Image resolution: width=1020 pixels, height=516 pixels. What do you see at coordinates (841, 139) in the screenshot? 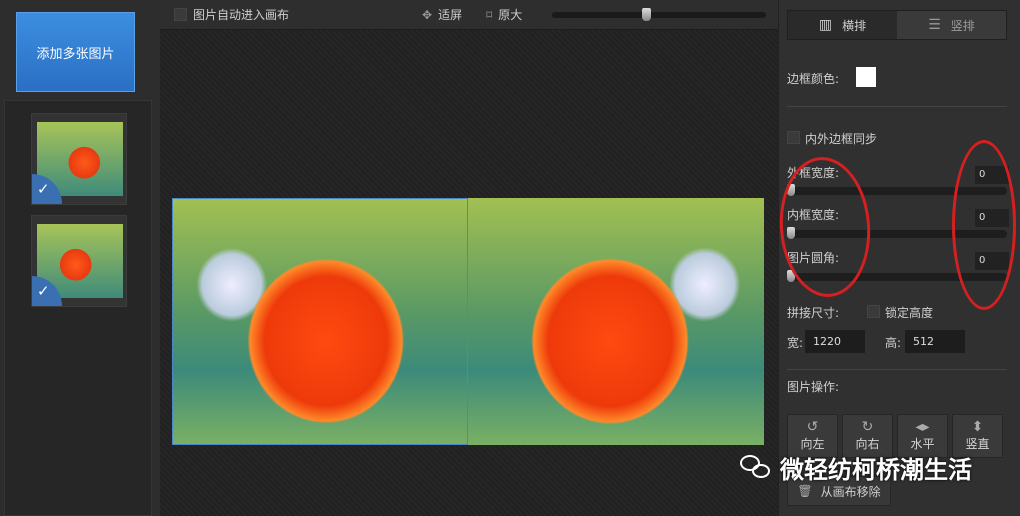
I see `sync-border-label: 内外边框同步` at bounding box center [841, 139].